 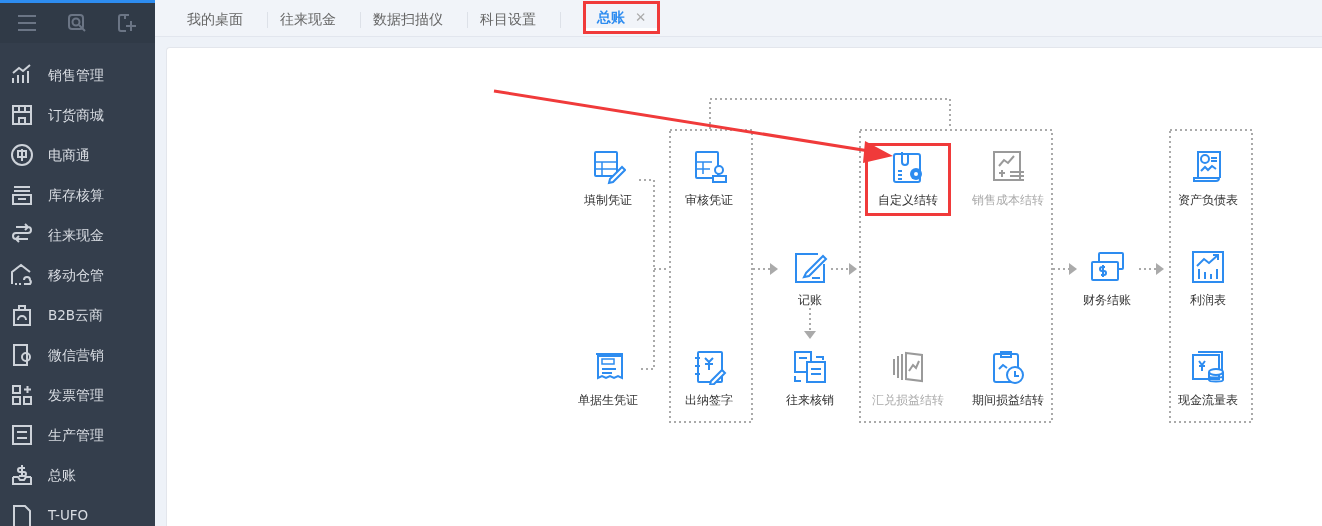 What do you see at coordinates (1208, 367) in the screenshot?
I see `cash-coins-icon` at bounding box center [1208, 367].